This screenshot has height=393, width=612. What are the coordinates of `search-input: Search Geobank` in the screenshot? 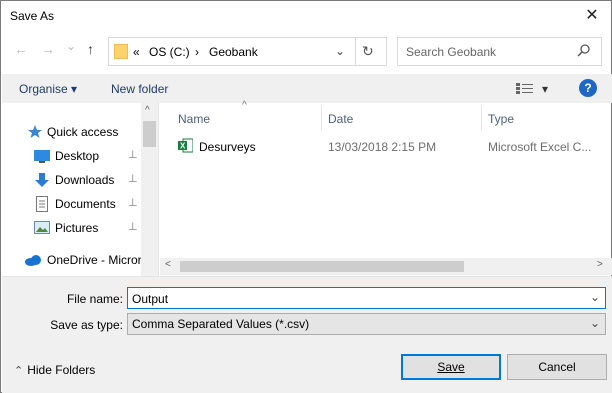 It's located at (451, 52).